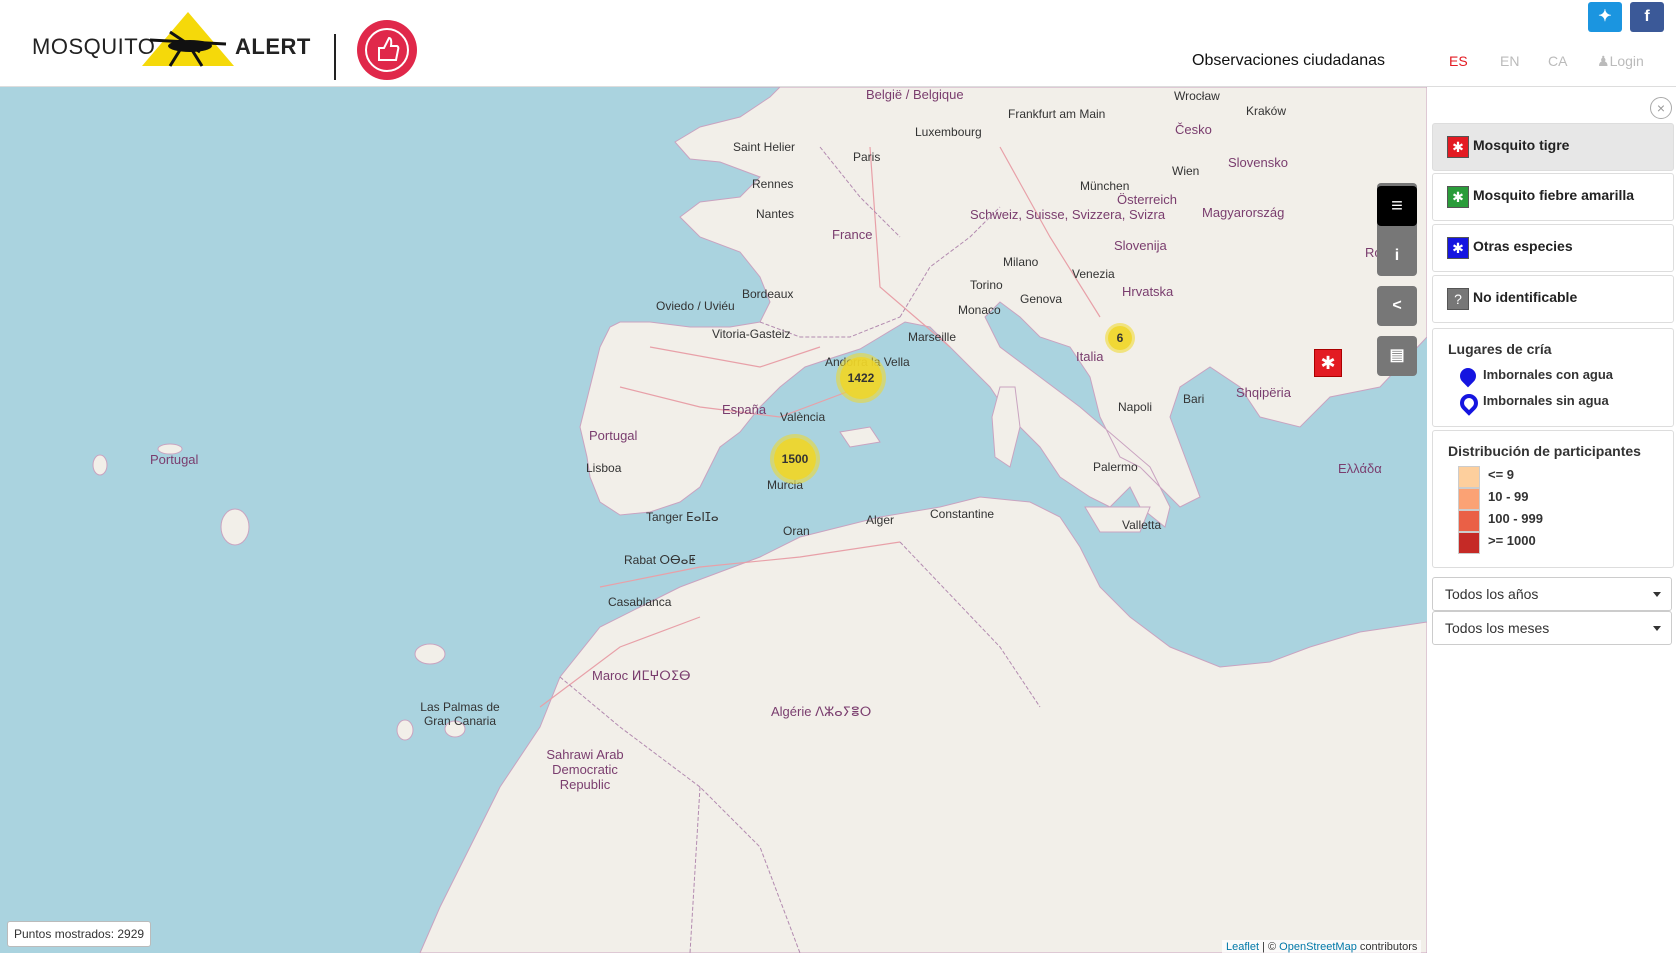  What do you see at coordinates (1140, 245) in the screenshot?
I see `map-label-slovenija: Slovenija` at bounding box center [1140, 245].